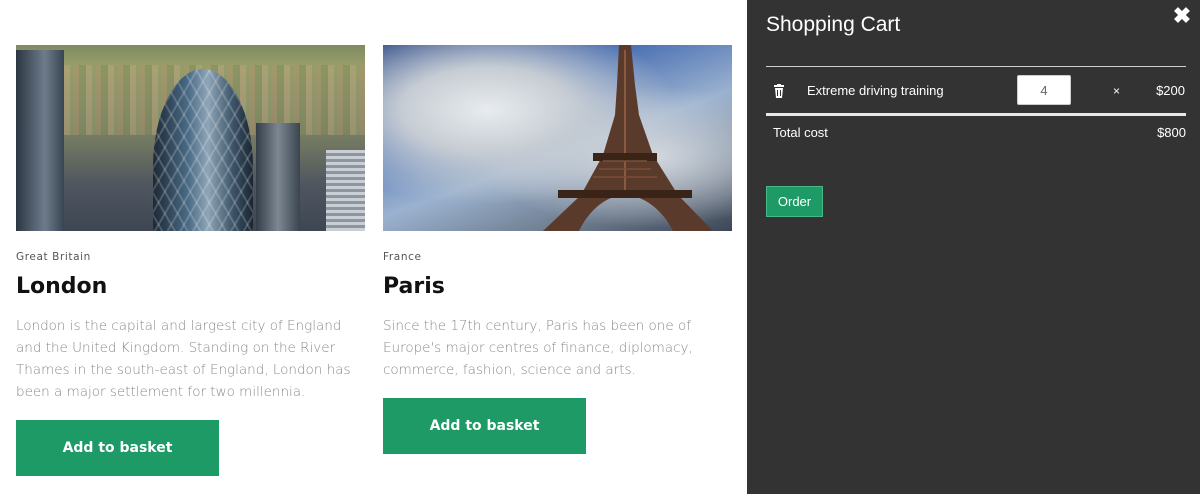 This screenshot has width=1200, height=494. I want to click on close-icon: ✖, so click(1182, 16).